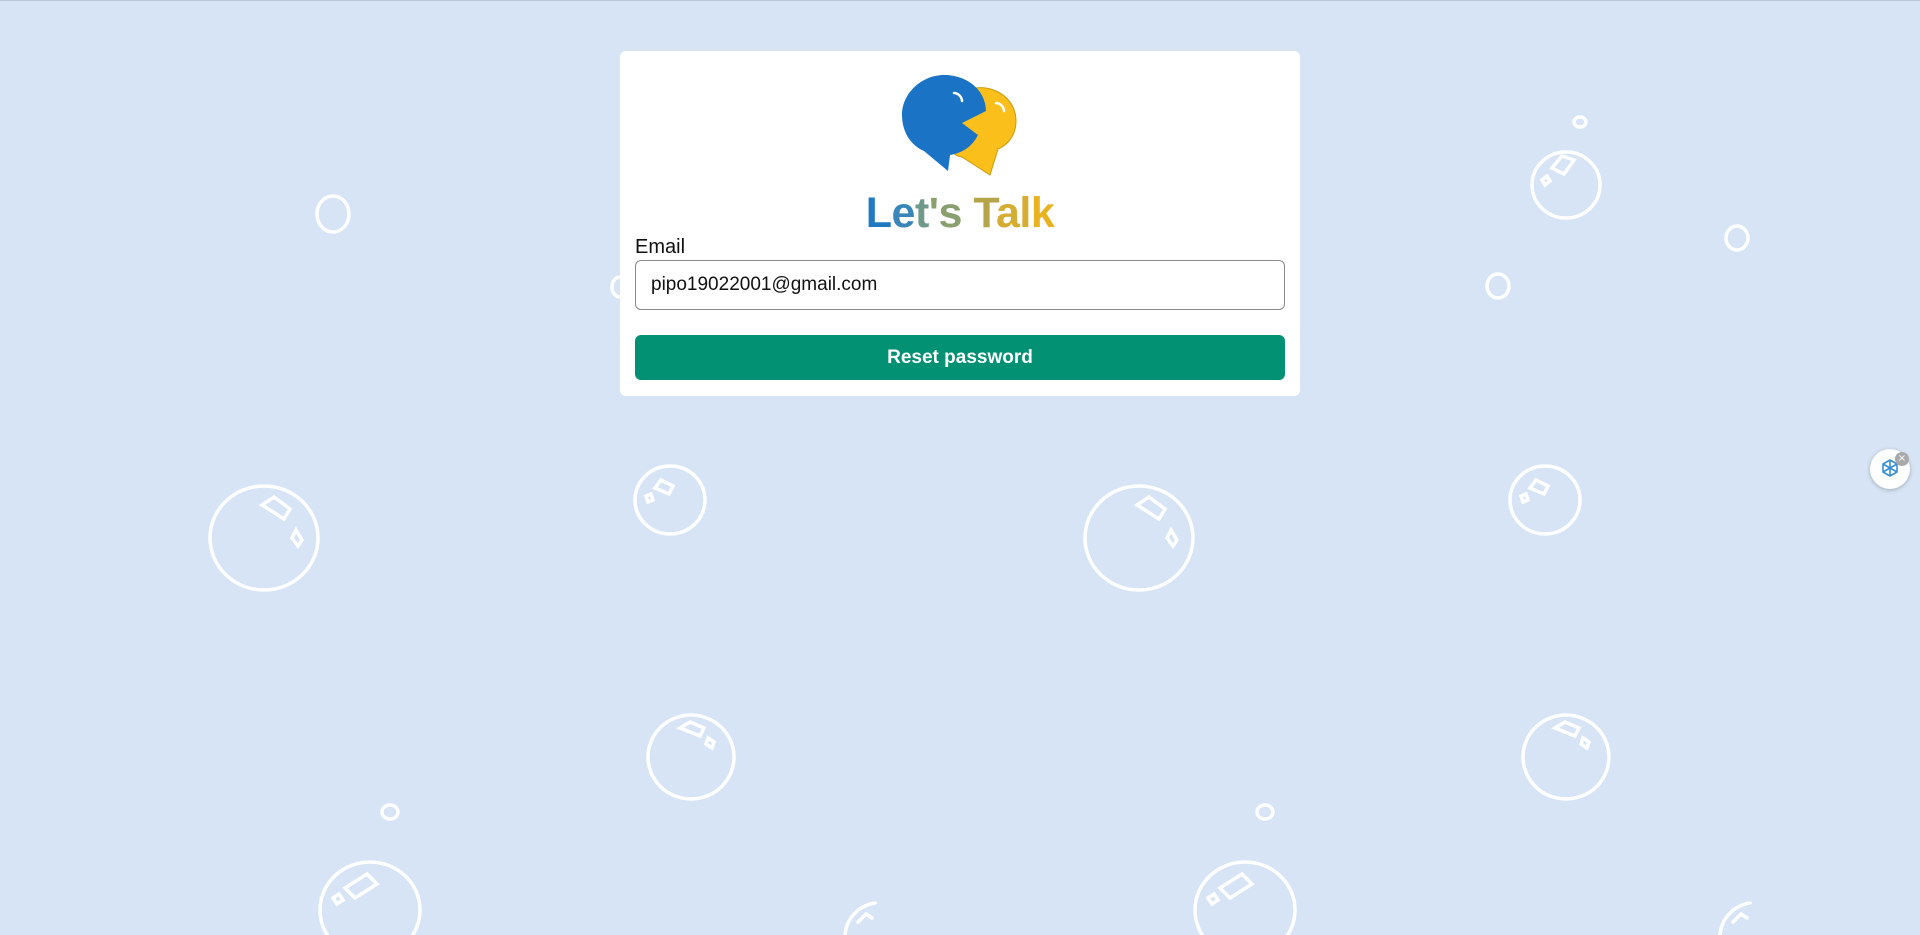  What do you see at coordinates (1902, 459) in the screenshot?
I see `extension-close-icon: ×` at bounding box center [1902, 459].